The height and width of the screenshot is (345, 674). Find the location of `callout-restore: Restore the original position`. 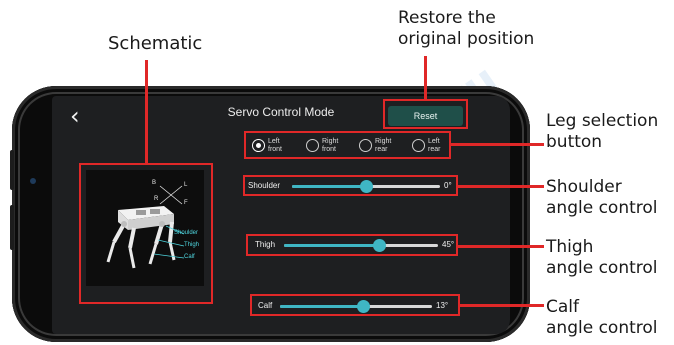

callout-restore: Restore the original position is located at coordinates (466, 28).